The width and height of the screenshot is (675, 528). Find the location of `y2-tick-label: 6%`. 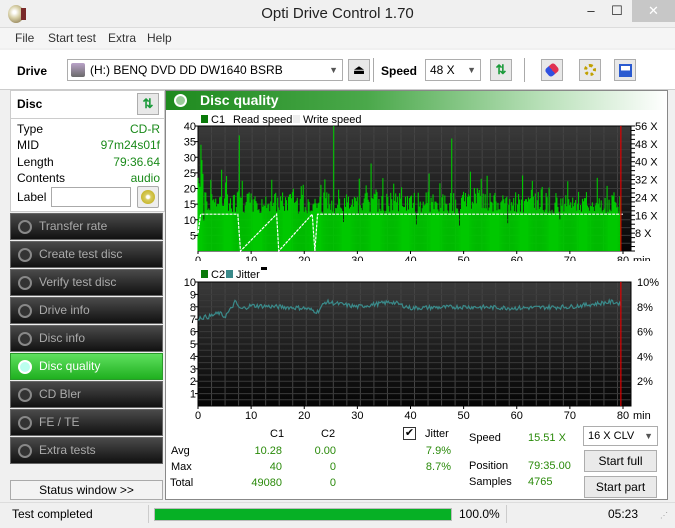

y2-tick-label: 6% is located at coordinates (645, 333).